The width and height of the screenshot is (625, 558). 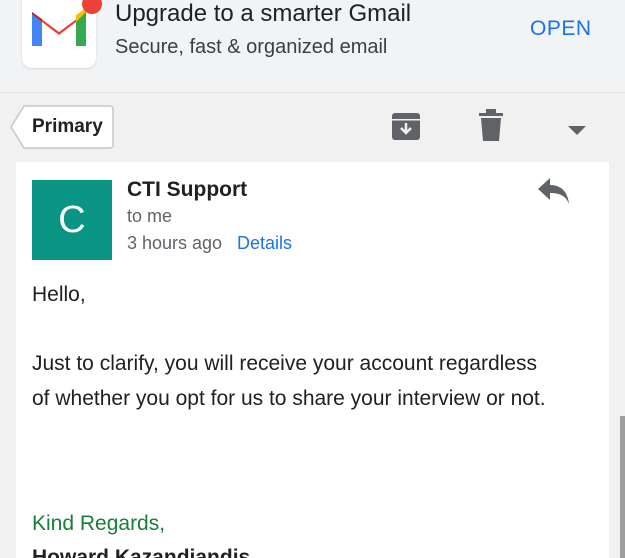 What do you see at coordinates (251, 47) in the screenshot?
I see `banner-subtitle: Secure, fast & organized email` at bounding box center [251, 47].